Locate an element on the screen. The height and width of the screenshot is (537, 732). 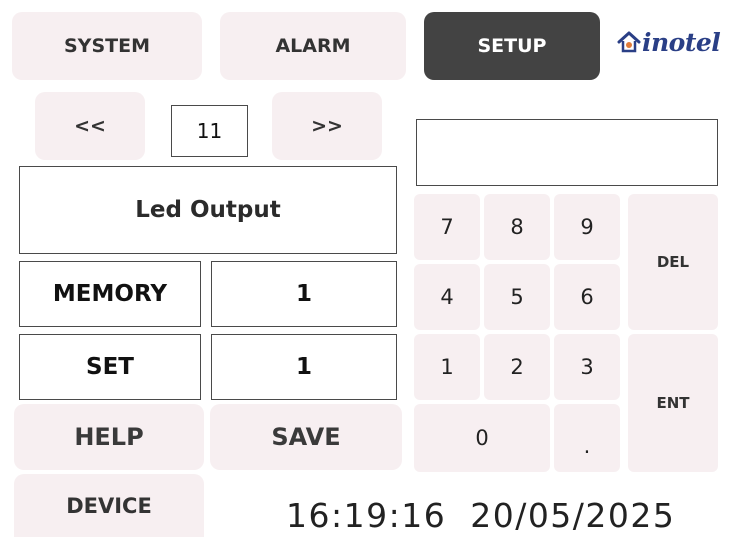
set-value: 1 is located at coordinates (304, 367).